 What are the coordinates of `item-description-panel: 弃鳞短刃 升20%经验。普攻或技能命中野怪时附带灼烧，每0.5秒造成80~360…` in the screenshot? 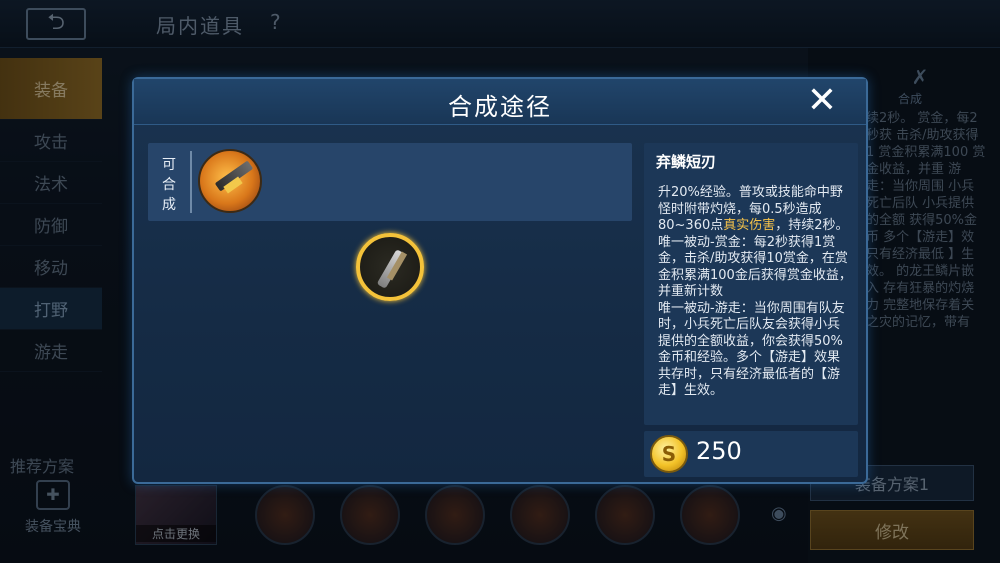 It's located at (751, 284).